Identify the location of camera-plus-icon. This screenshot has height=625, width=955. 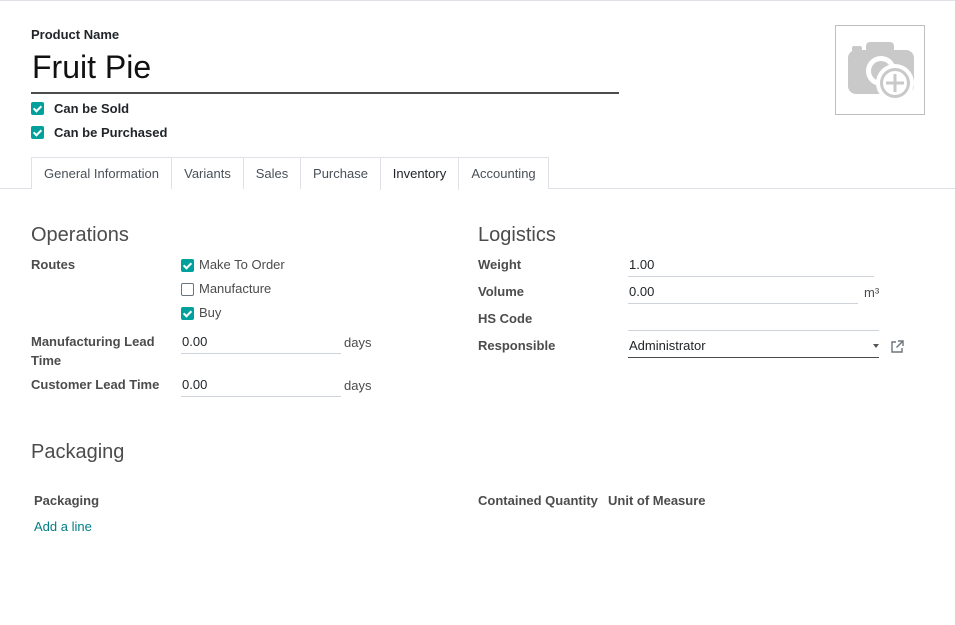
(881, 72).